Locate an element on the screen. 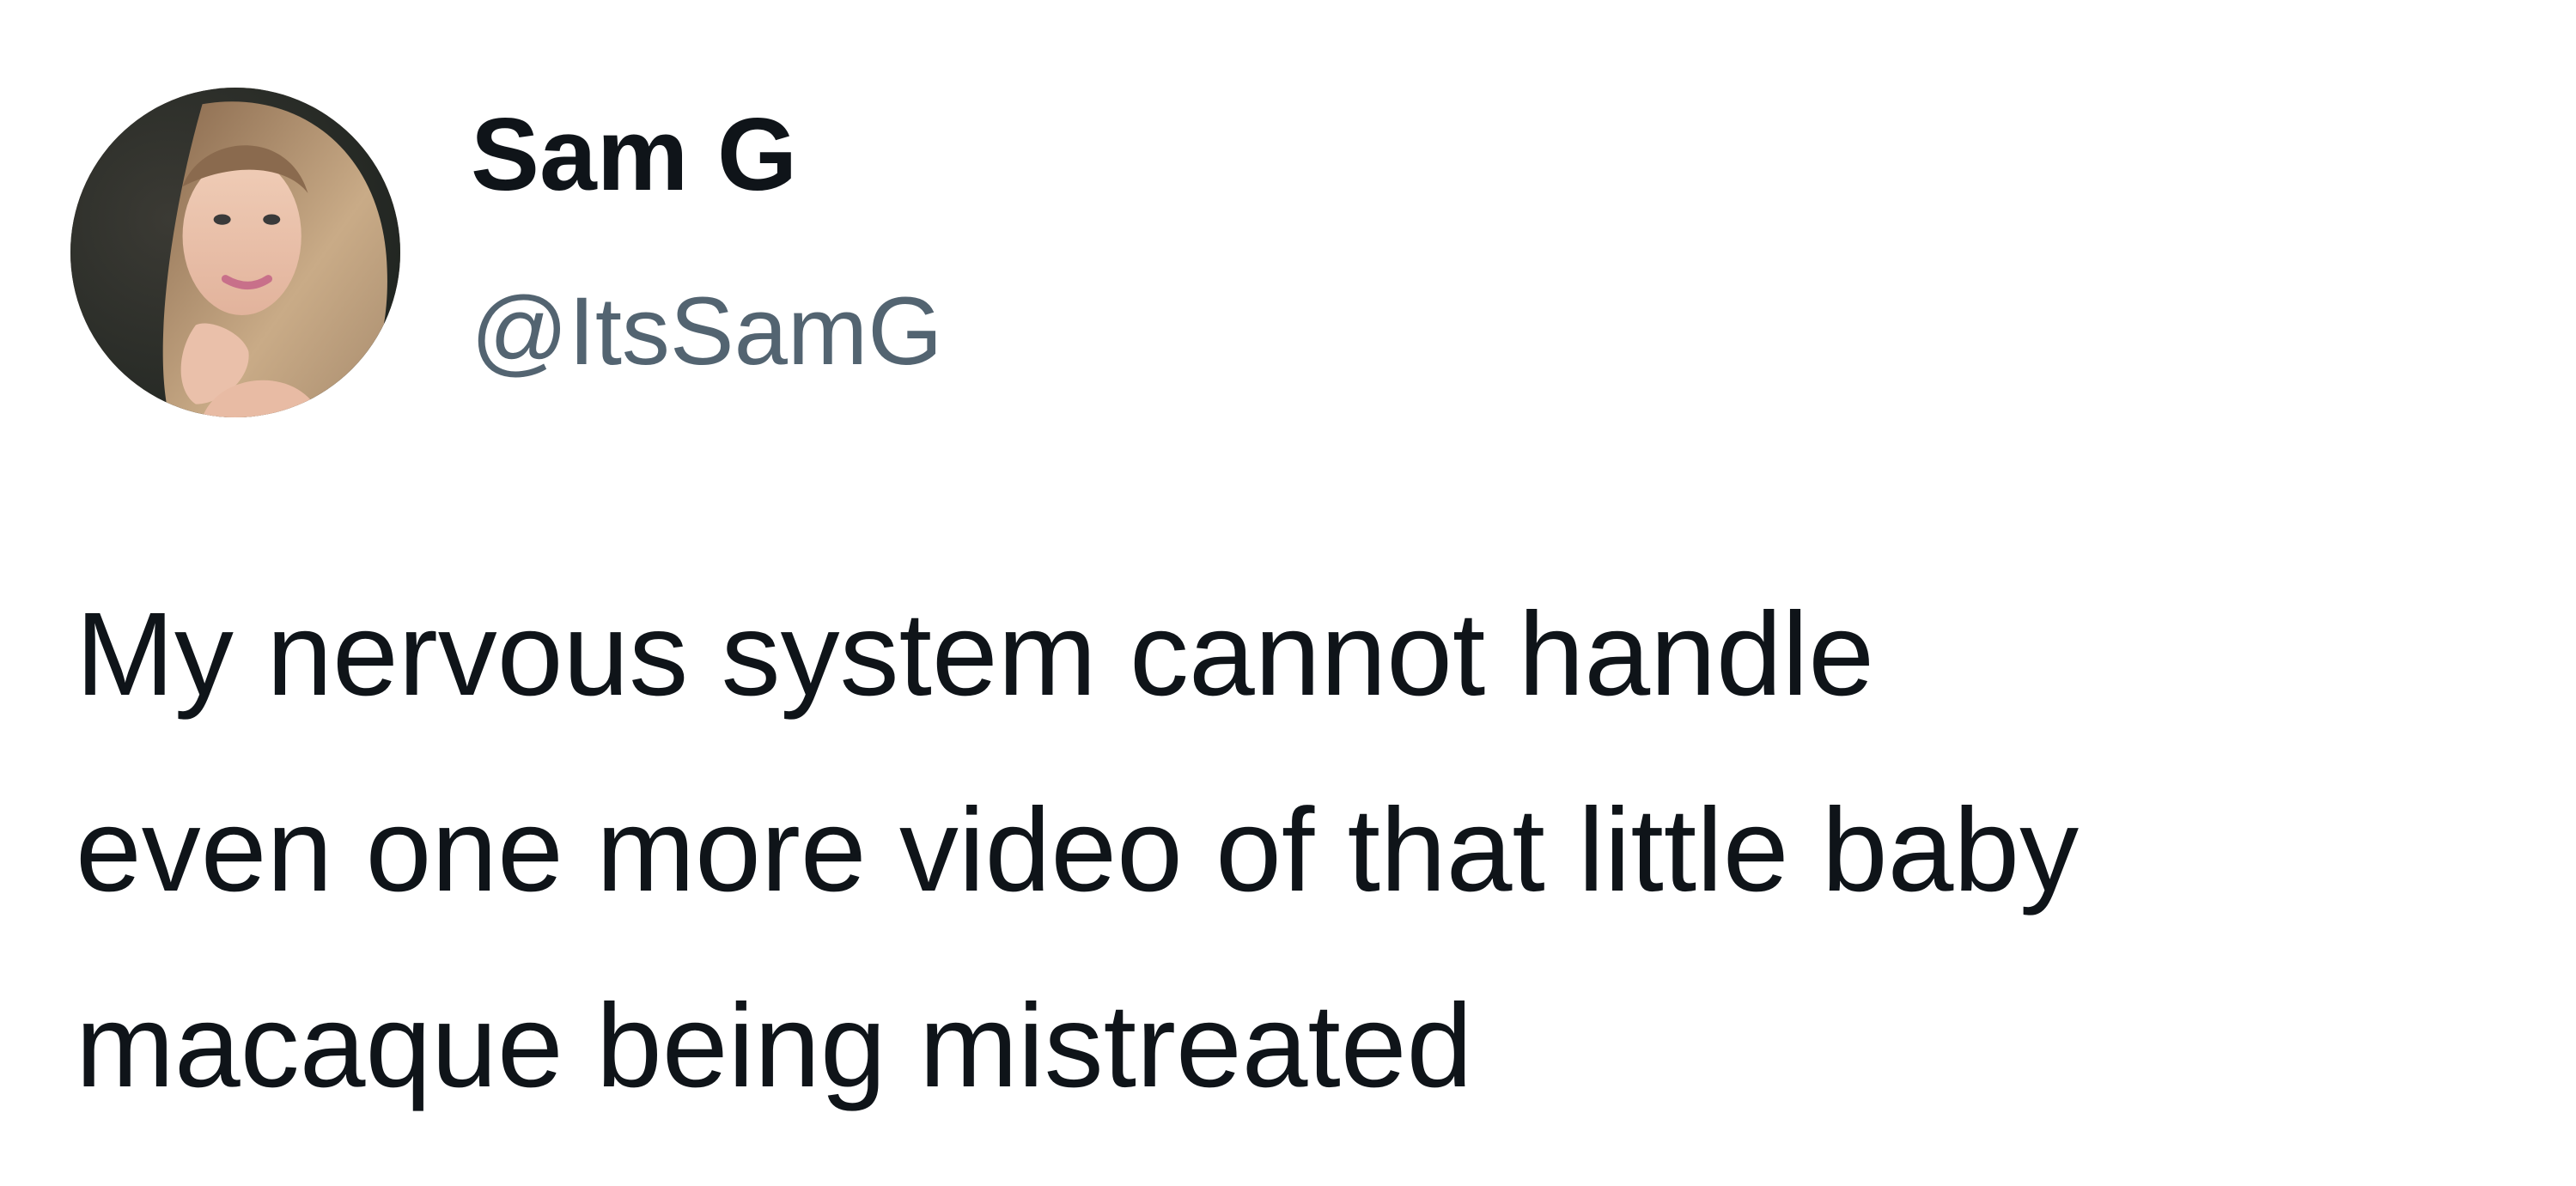 The width and height of the screenshot is (2576, 1186). avatar-photo is located at coordinates (235, 252).